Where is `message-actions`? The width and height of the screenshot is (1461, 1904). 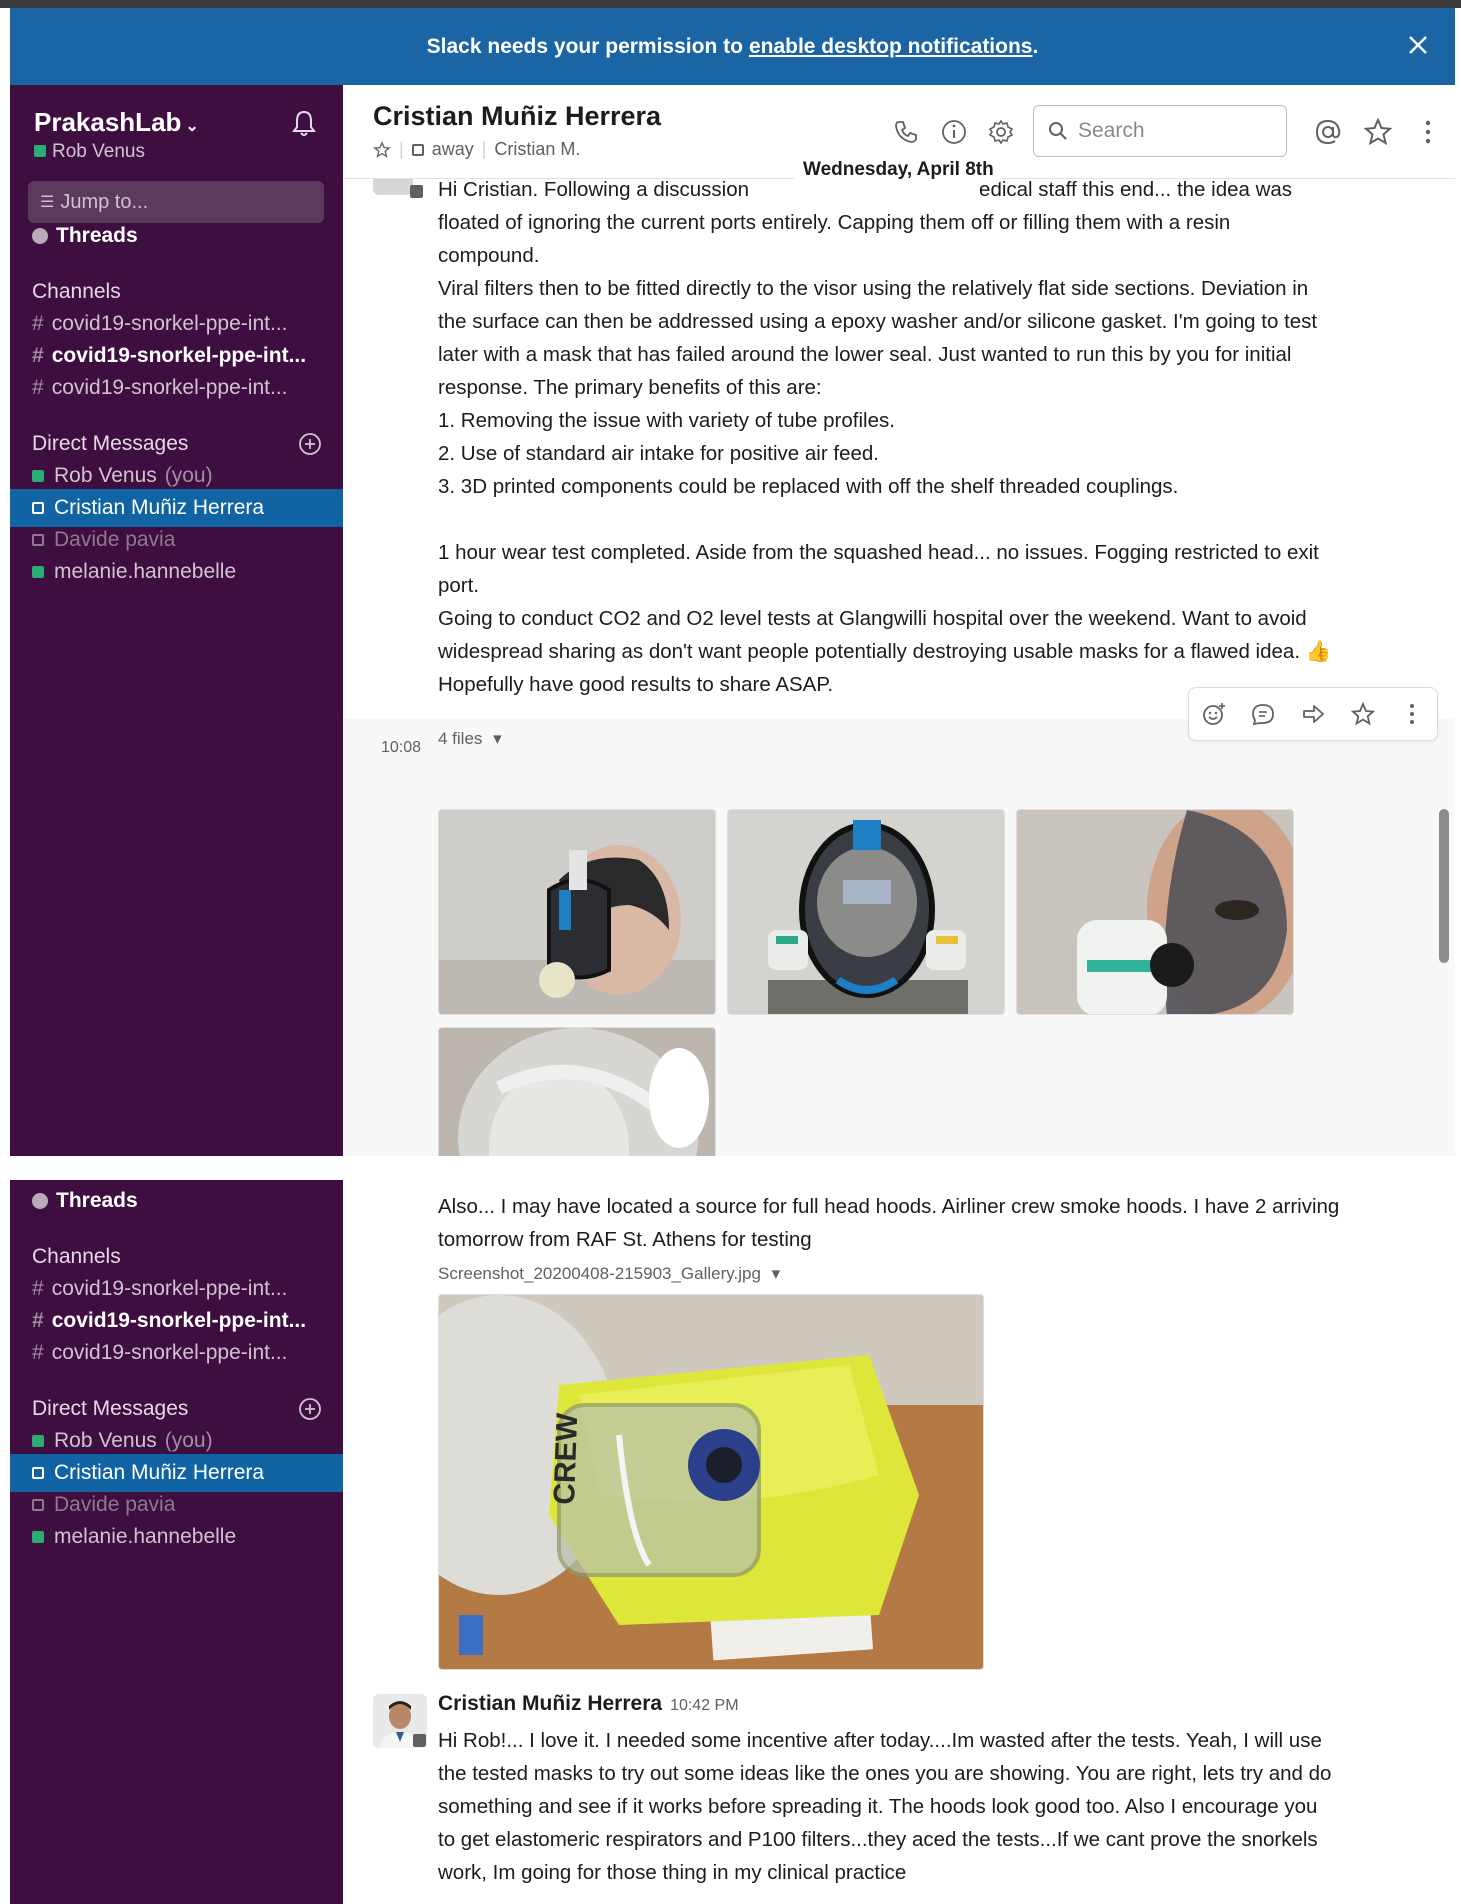
message-actions is located at coordinates (1313, 714).